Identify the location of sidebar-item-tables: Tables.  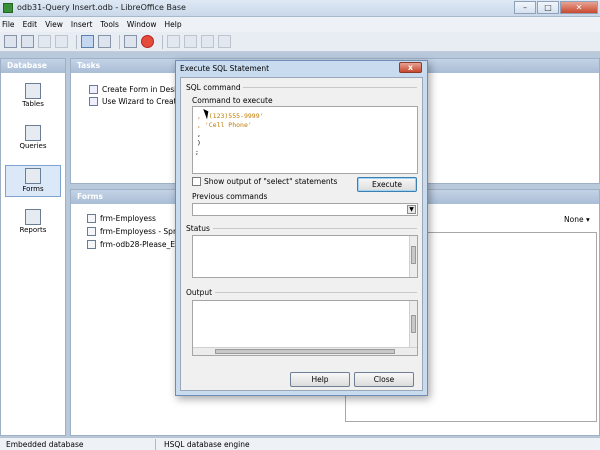
(33, 97).